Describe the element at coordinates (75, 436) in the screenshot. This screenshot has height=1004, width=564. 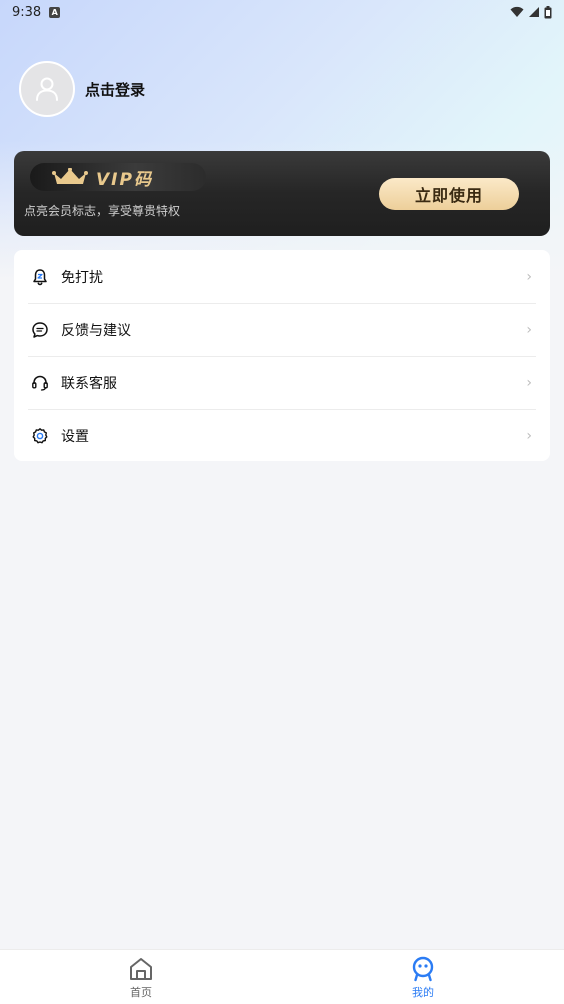
I see `menu-item-label: 设置` at that location.